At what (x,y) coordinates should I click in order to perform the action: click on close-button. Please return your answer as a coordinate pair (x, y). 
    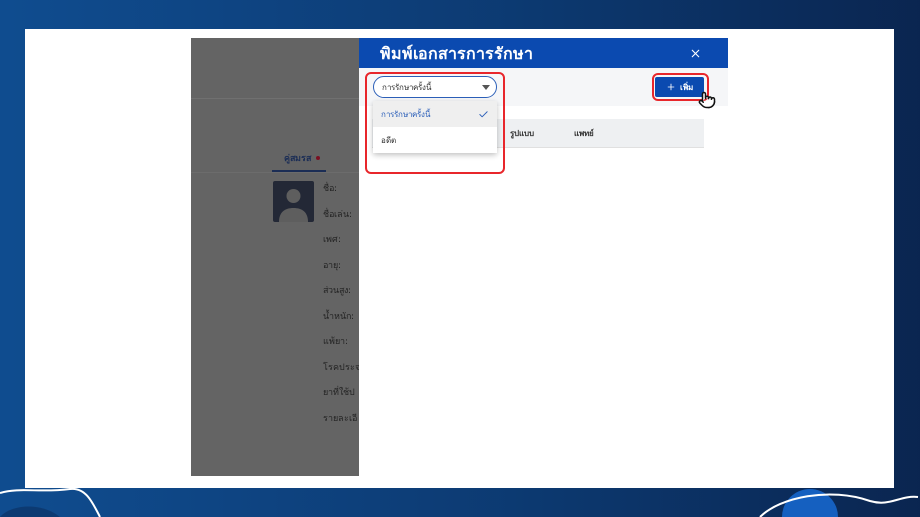
    Looking at the image, I should click on (695, 53).